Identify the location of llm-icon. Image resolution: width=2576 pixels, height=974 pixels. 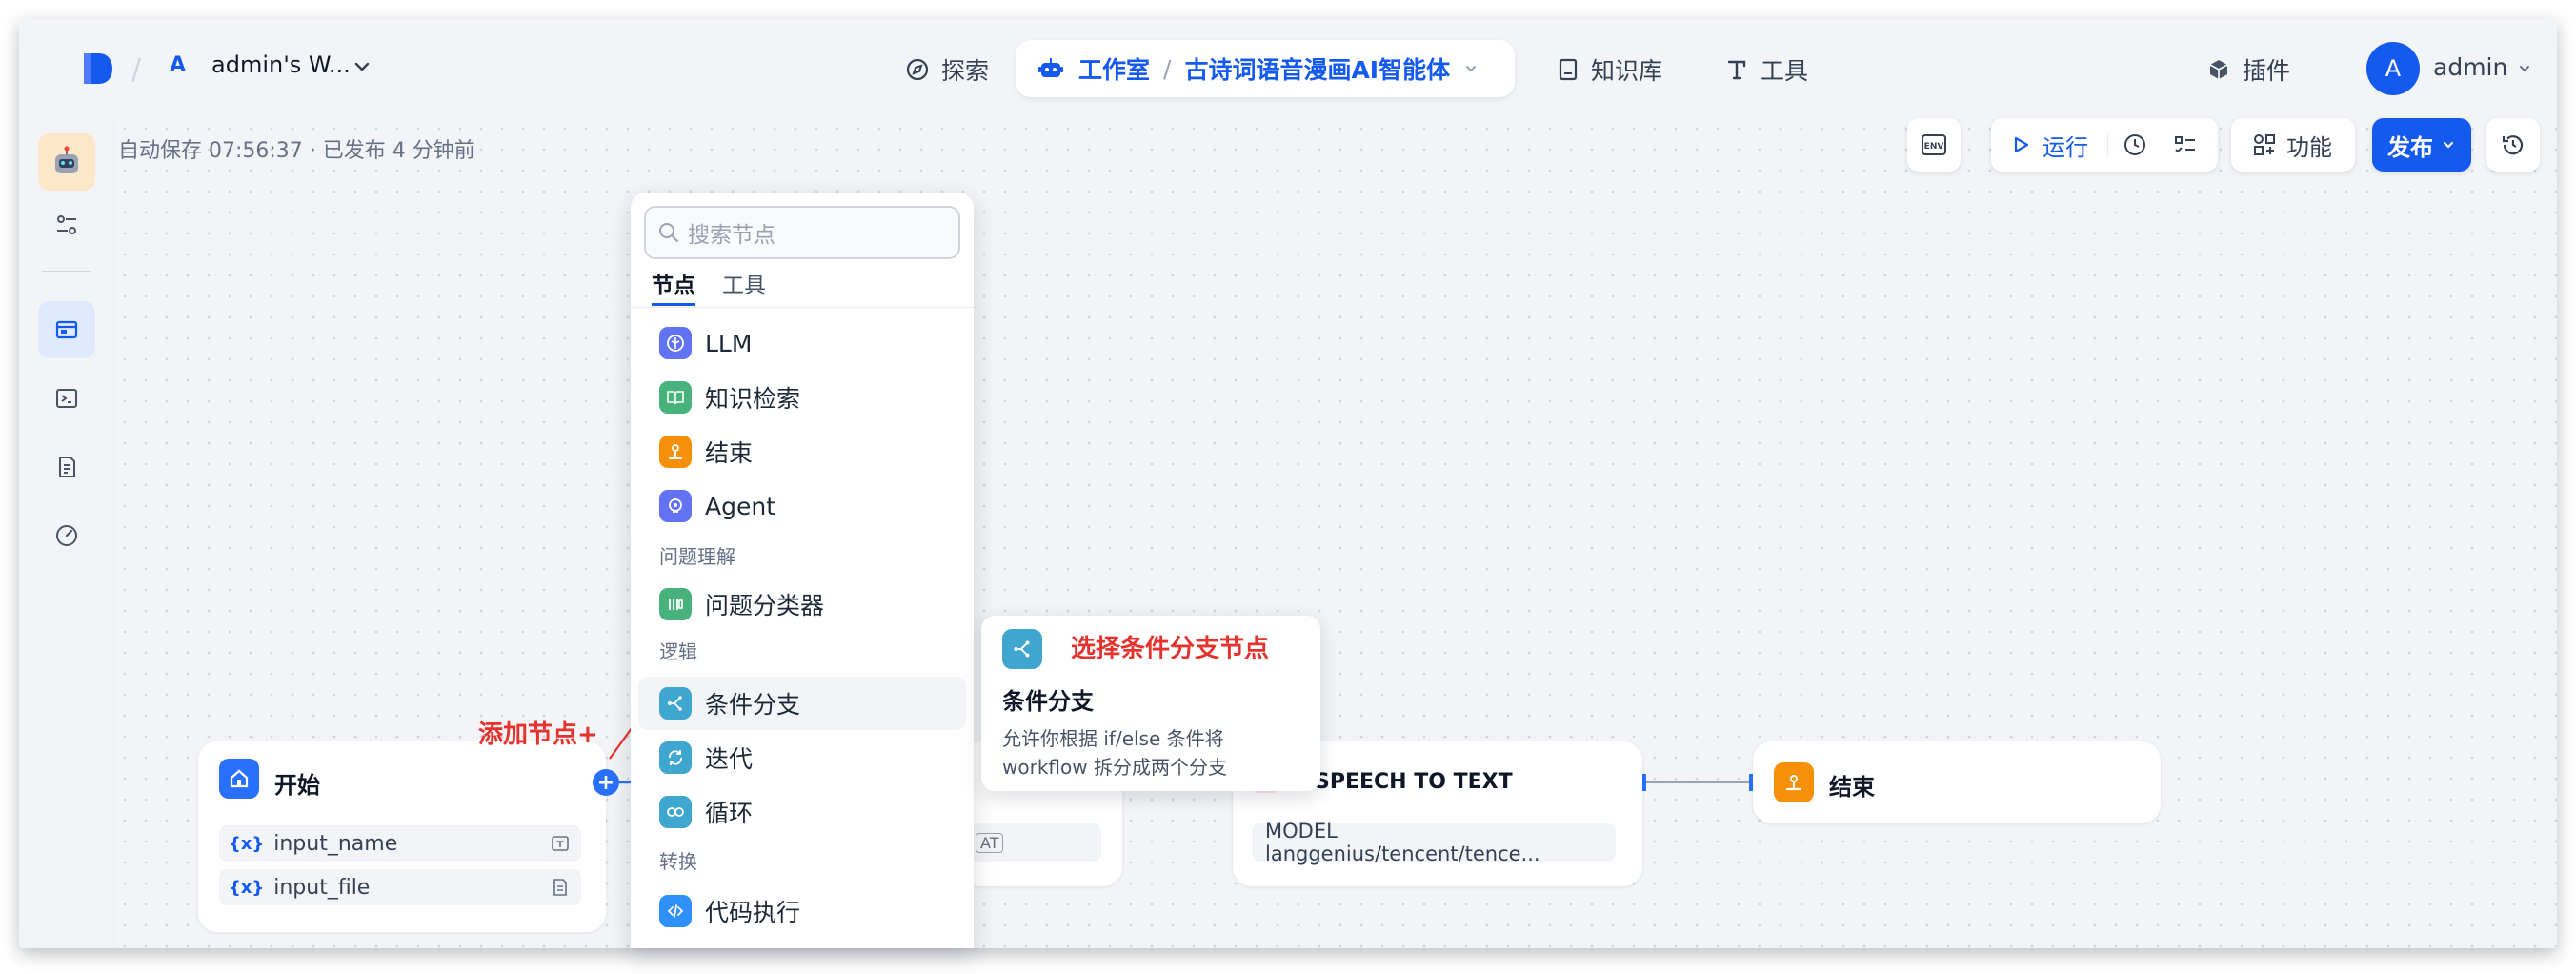
(675, 343).